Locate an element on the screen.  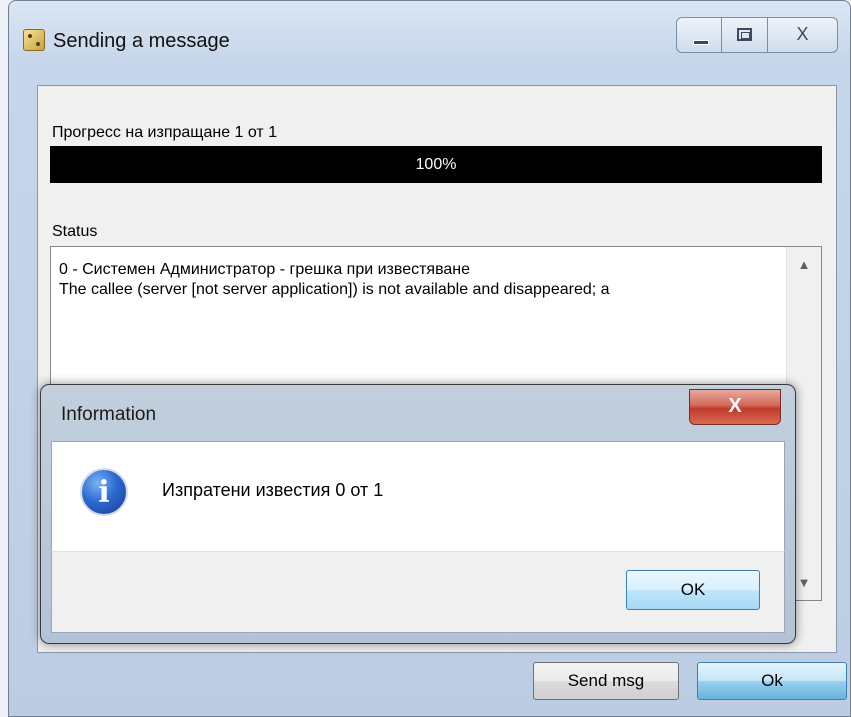
dialog-close-button: X is located at coordinates (735, 407).